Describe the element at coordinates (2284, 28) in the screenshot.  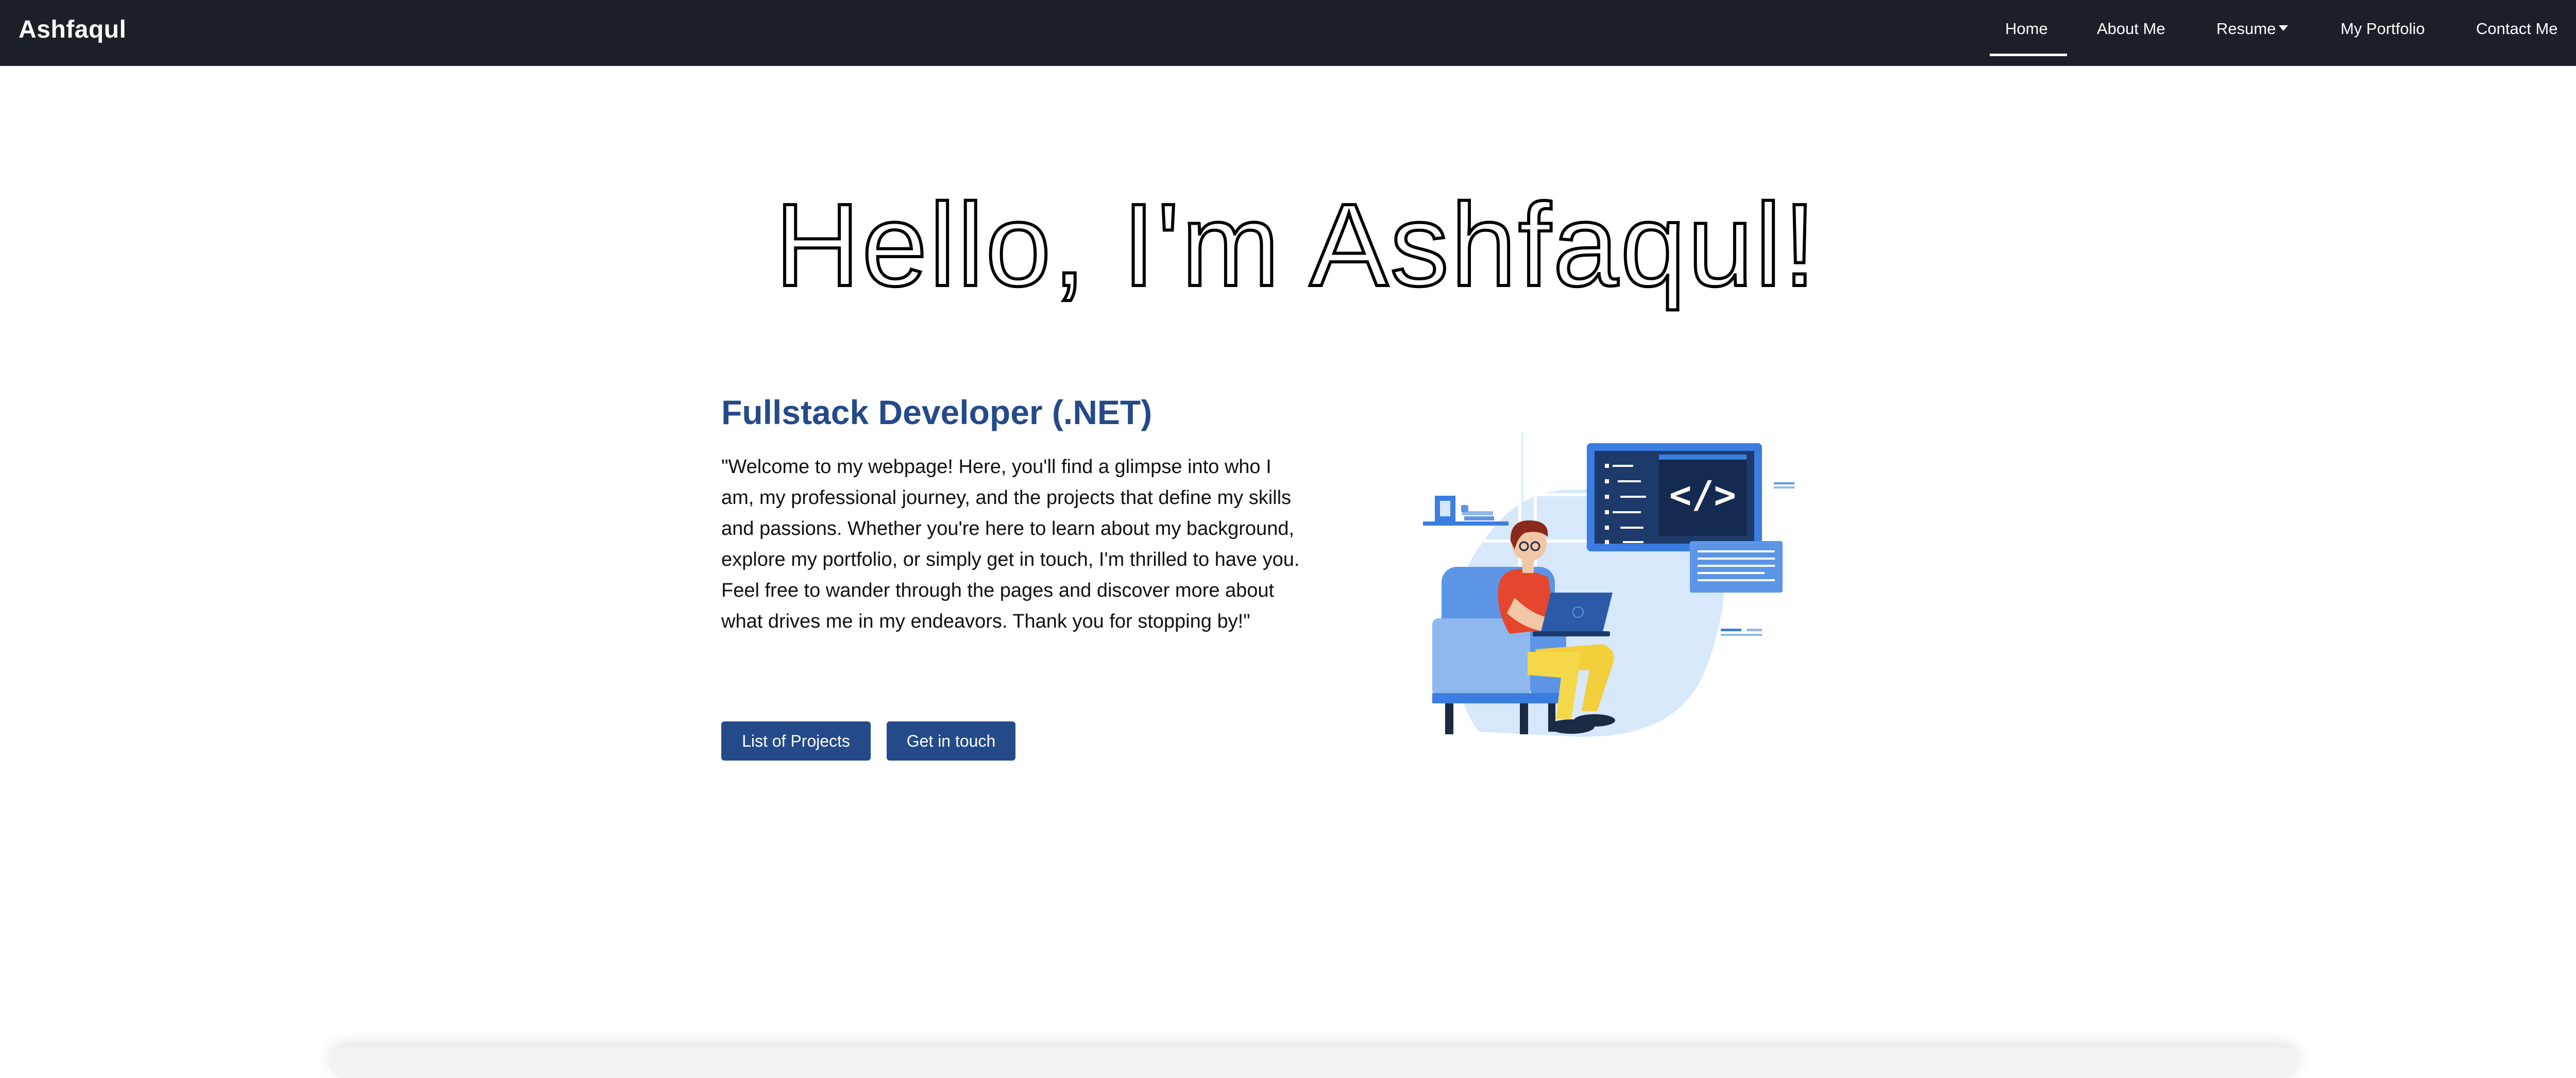
I see `caret-down-icon` at that location.